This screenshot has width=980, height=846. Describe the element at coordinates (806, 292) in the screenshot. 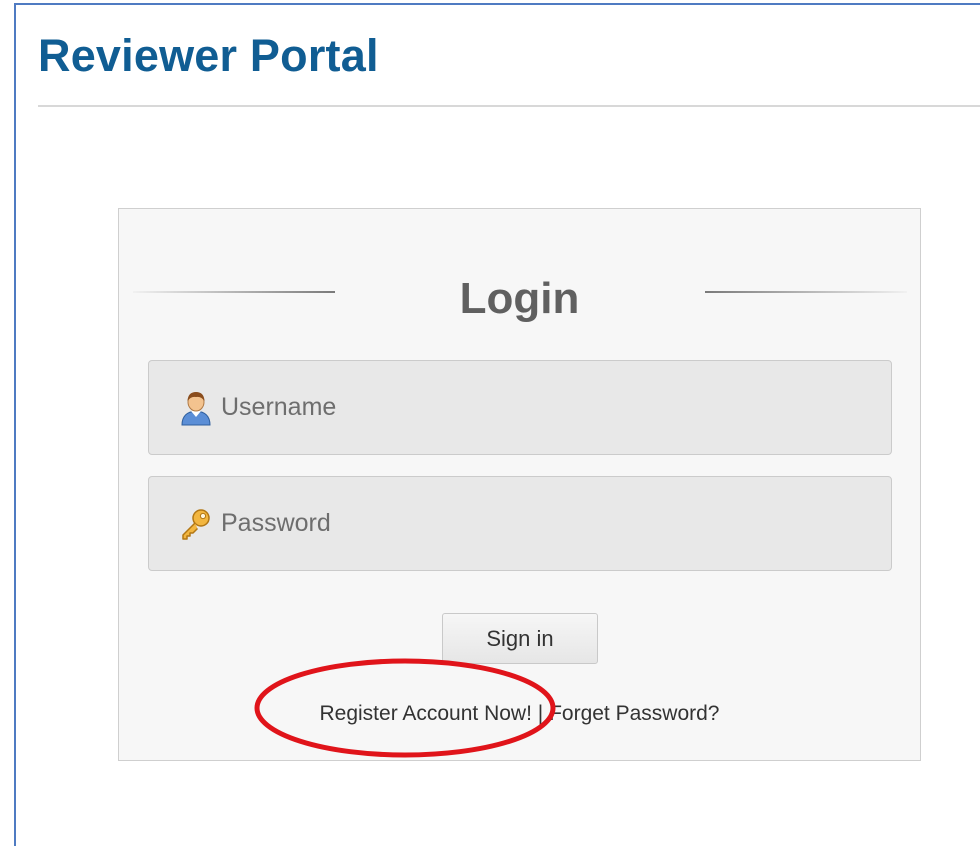

I see `heading-rule-right` at that location.